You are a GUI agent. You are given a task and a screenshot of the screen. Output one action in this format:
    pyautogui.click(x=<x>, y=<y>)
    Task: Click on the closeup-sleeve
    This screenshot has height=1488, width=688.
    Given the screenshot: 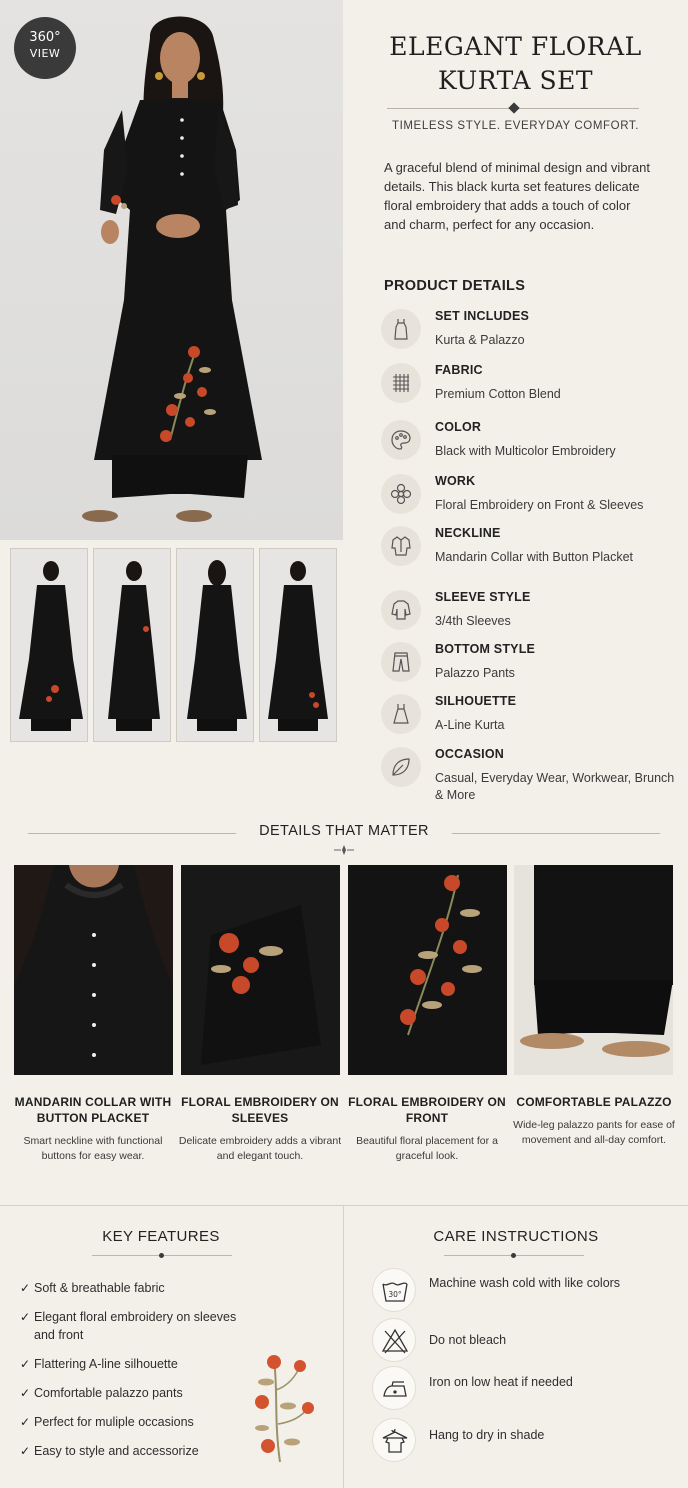 What is the action you would take?
    pyautogui.click(x=260, y=970)
    